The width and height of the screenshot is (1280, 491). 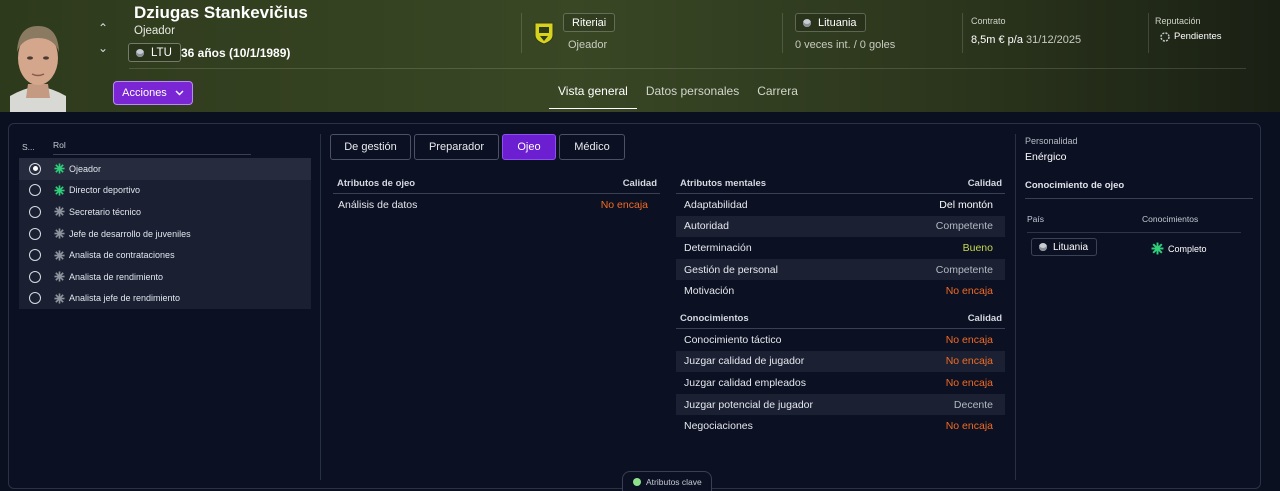 I want to click on knowledge-row: Lituania, so click(x=1136, y=247).